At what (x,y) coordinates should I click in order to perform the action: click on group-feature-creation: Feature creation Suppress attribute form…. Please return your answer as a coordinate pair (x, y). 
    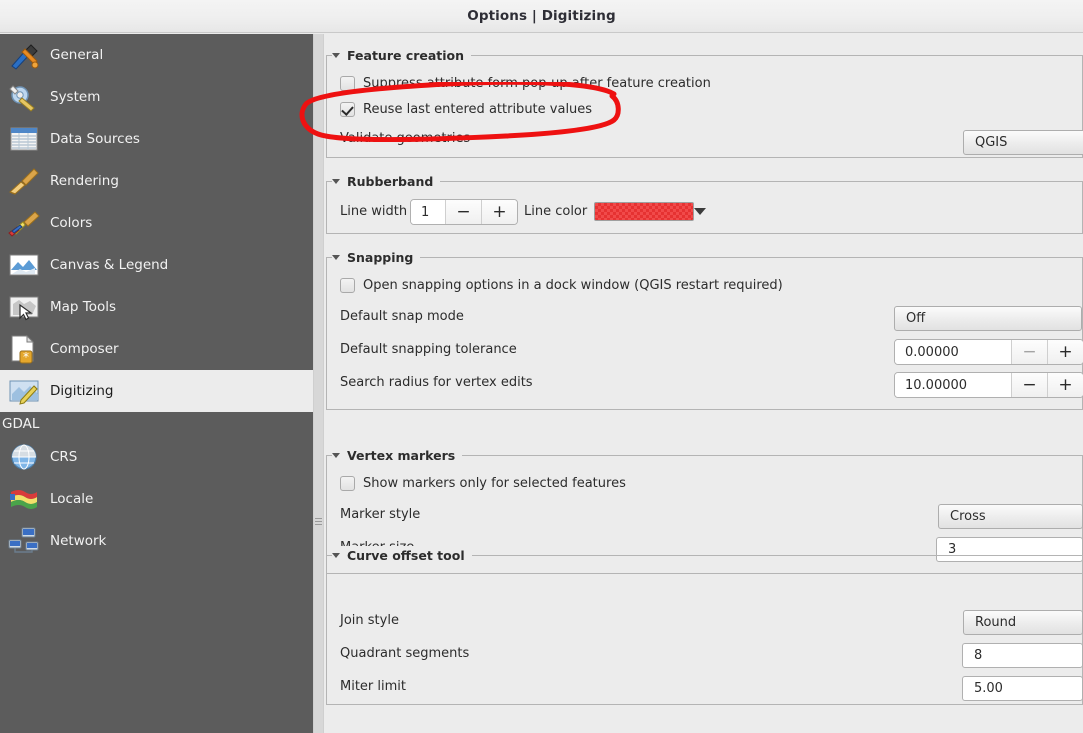
    Looking at the image, I should click on (704, 102).